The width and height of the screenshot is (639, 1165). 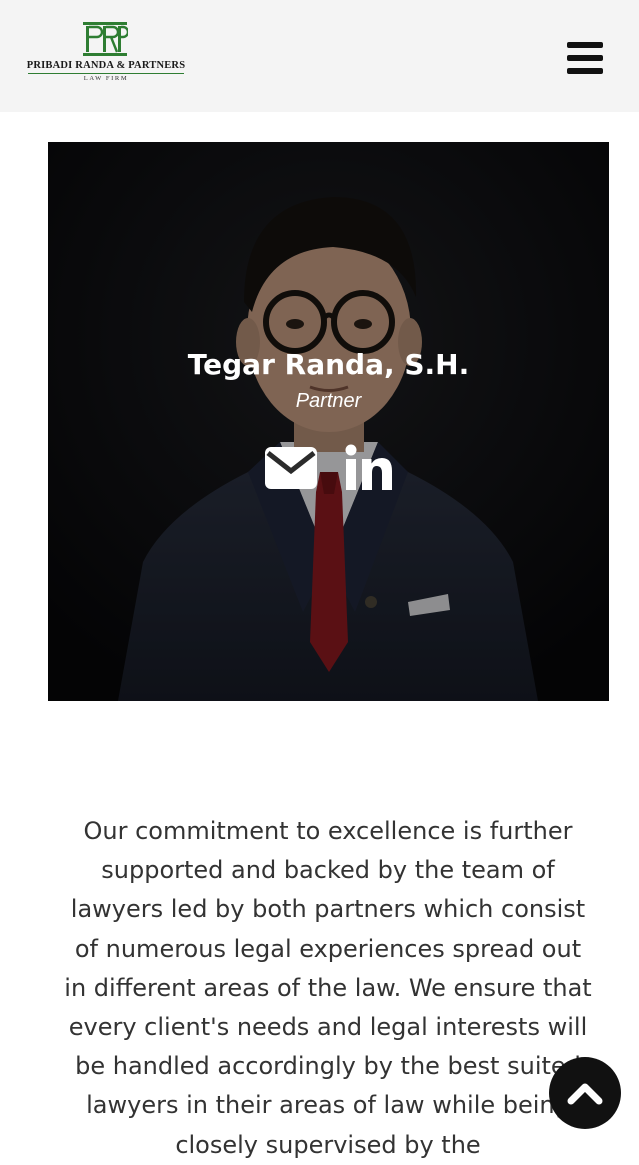 I want to click on scroll-to-top-button, so click(x=585, y=1093).